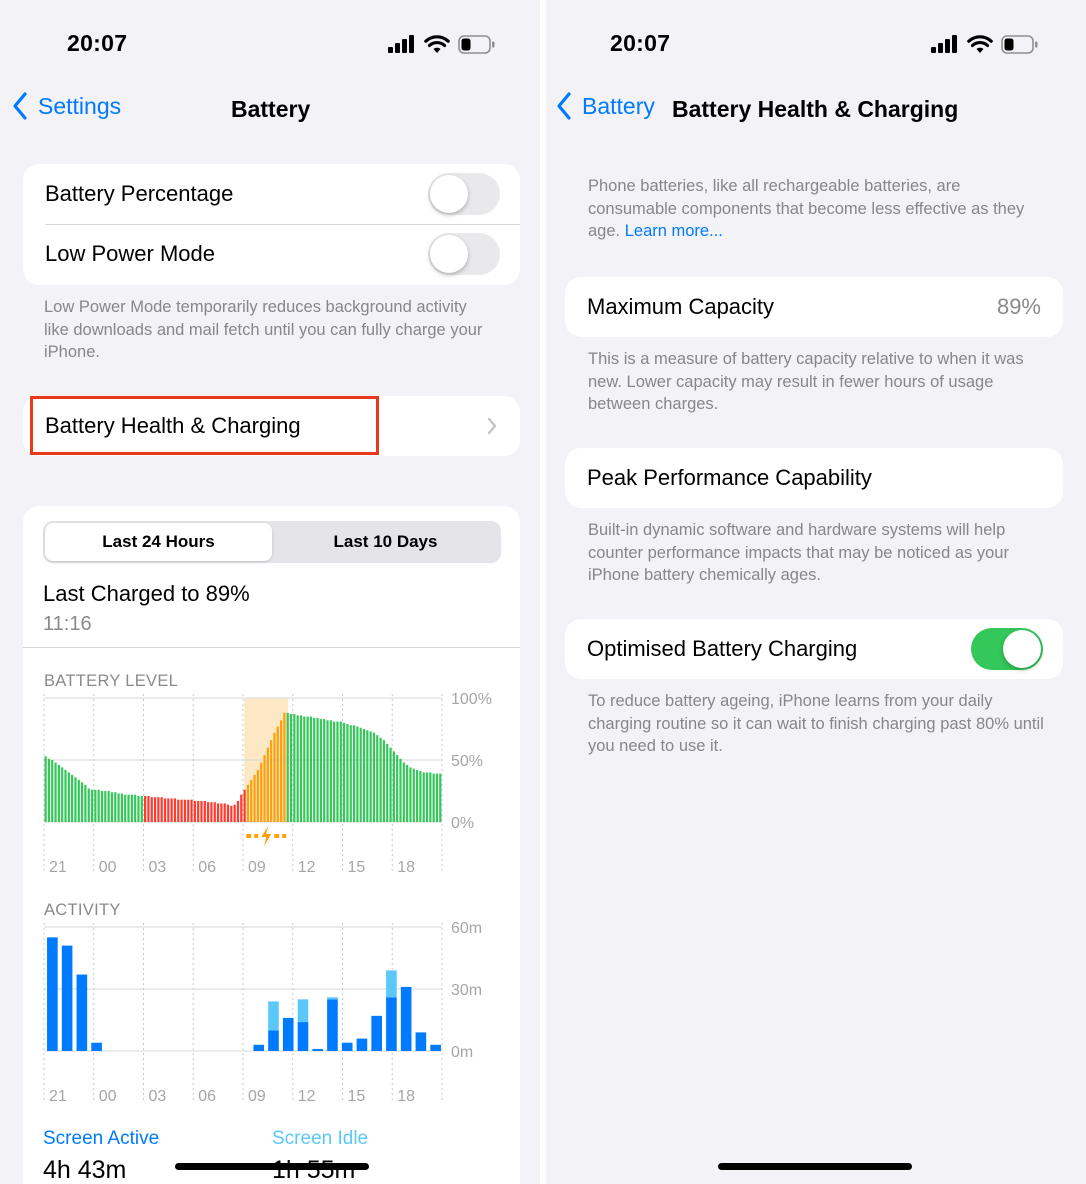 The height and width of the screenshot is (1184, 1086). I want to click on wifi-icon, so click(980, 44).